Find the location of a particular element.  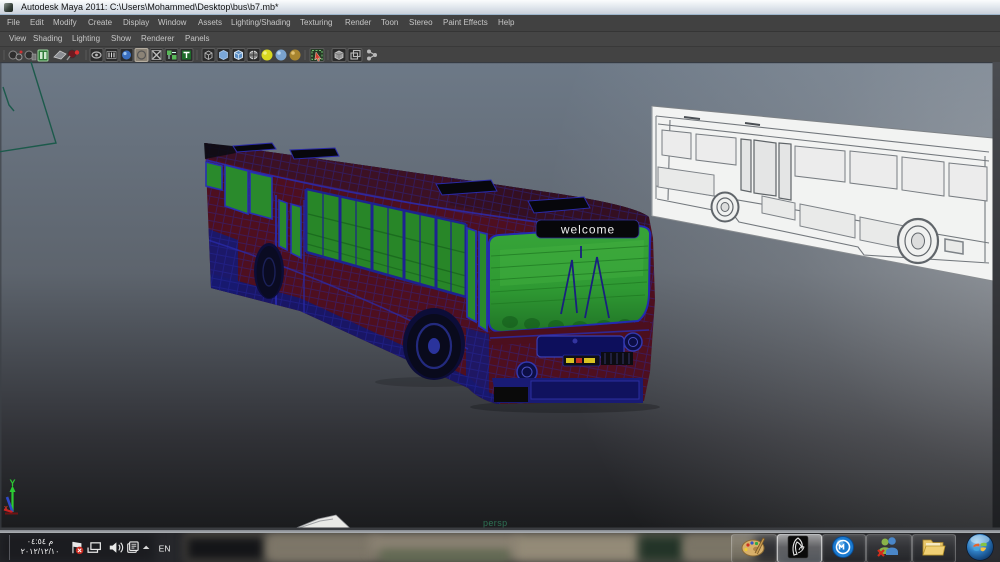

svg-text: welcome is located at coordinates (587, 230).